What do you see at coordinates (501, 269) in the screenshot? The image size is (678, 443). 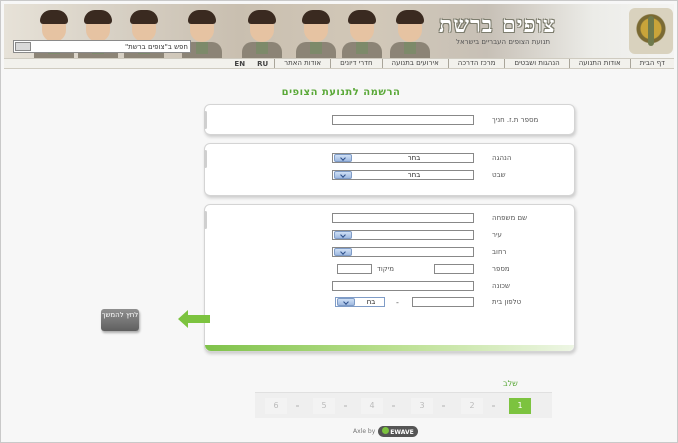 I see `number-label: מספר` at bounding box center [501, 269].